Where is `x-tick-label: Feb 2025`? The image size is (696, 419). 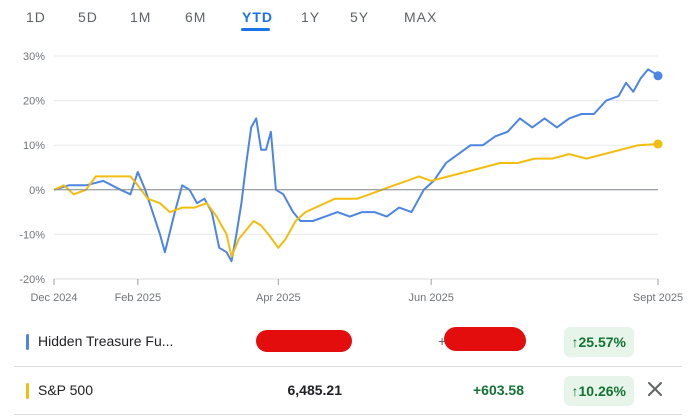
x-tick-label: Feb 2025 is located at coordinates (138, 298).